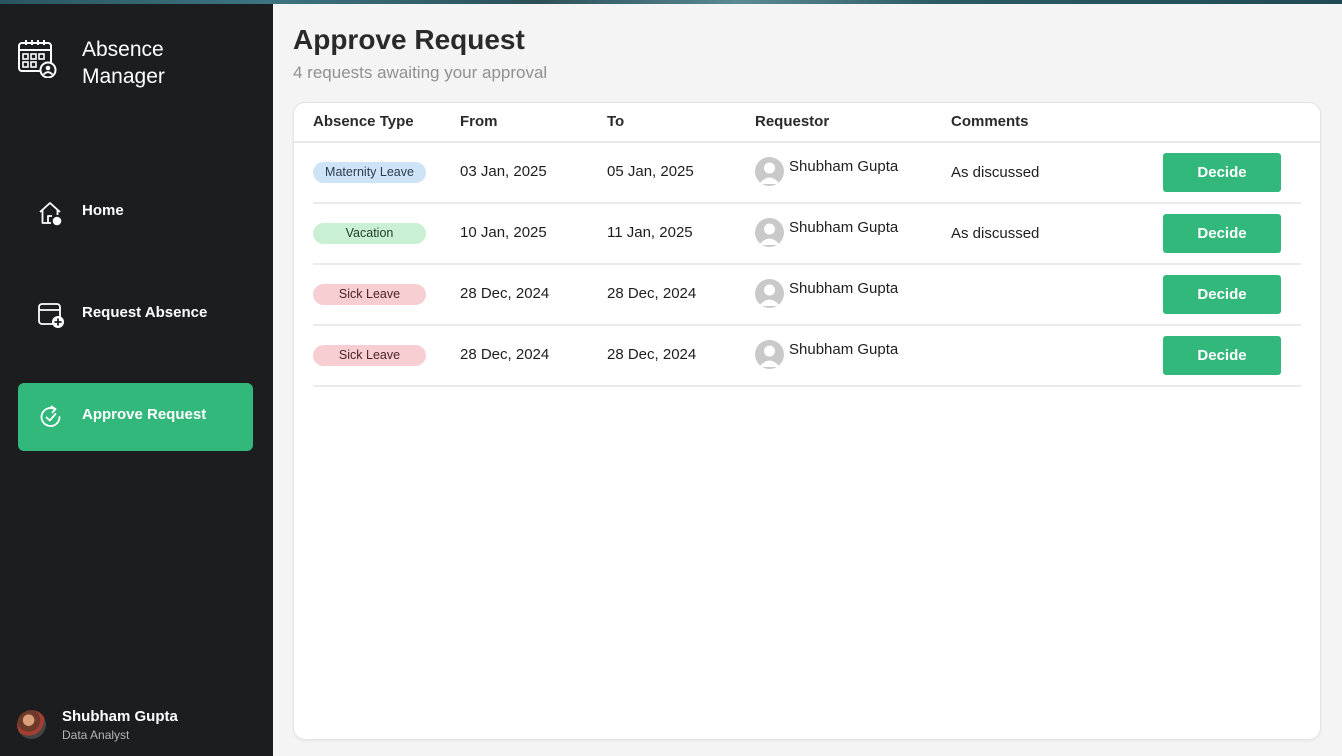 Image resolution: width=1342 pixels, height=756 pixels. Describe the element at coordinates (369, 233) in the screenshot. I see `absence-type-badge: Vacation` at that location.